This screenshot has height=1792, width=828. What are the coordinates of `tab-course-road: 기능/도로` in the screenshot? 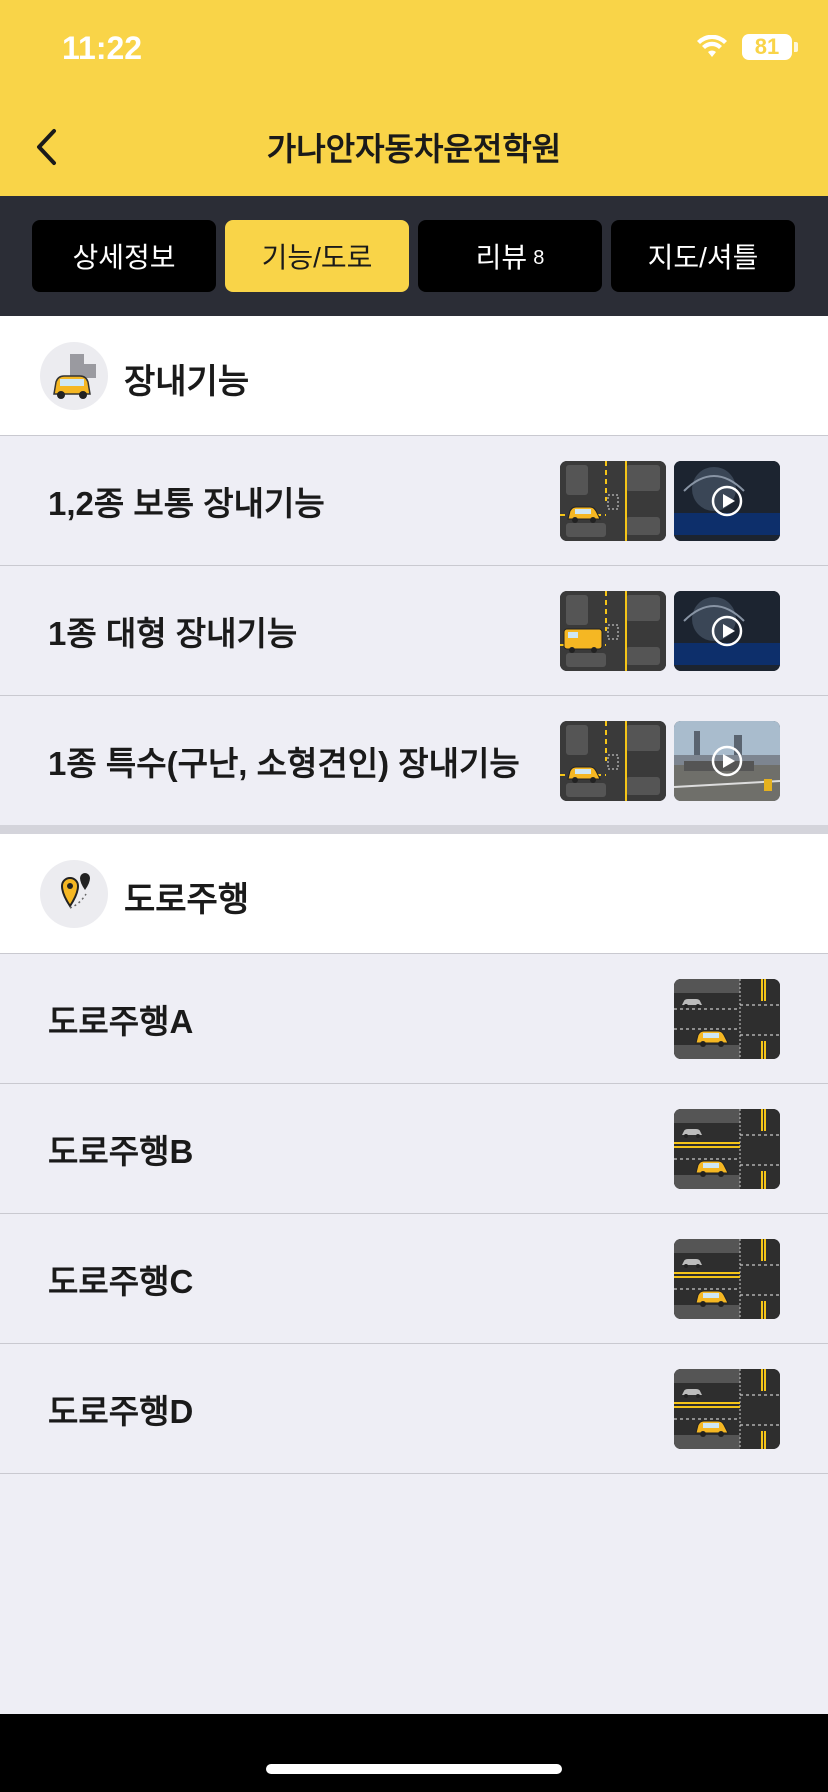 It's located at (317, 256).